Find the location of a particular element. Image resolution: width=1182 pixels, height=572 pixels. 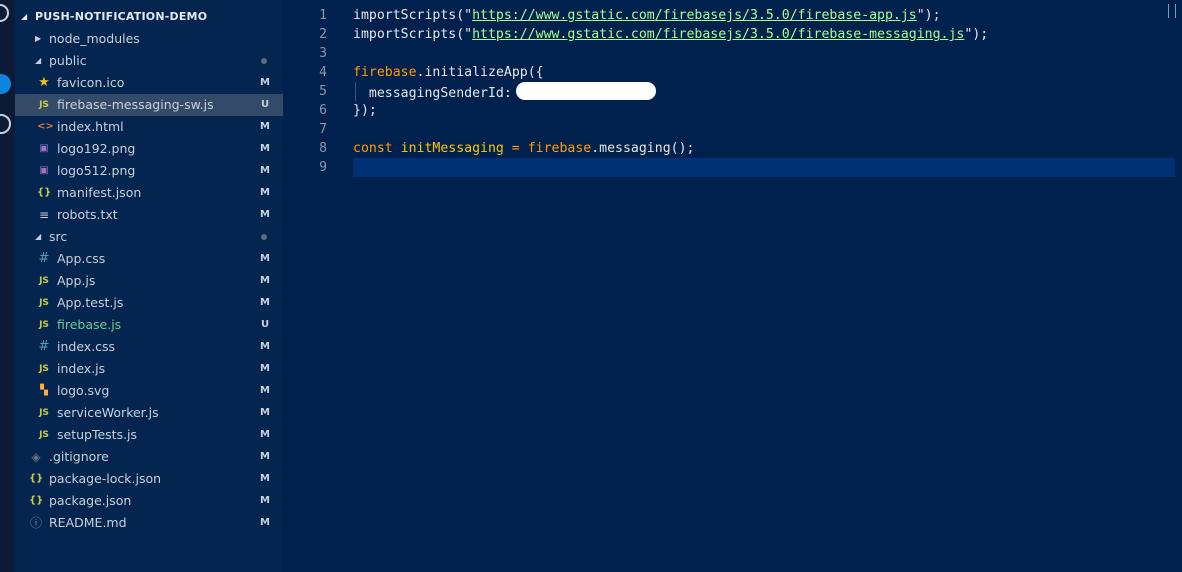

file-label: logo.svg is located at coordinates (83, 390).